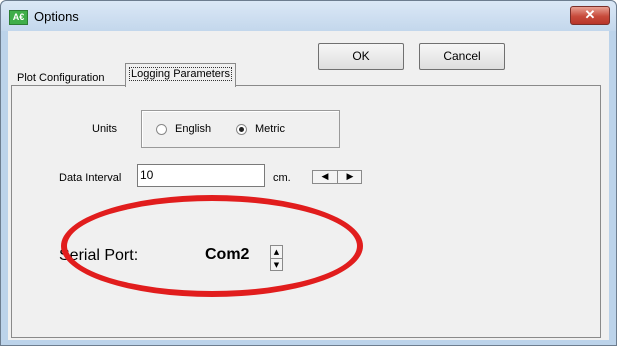  I want to click on data-interval-unit: cm., so click(282, 178).